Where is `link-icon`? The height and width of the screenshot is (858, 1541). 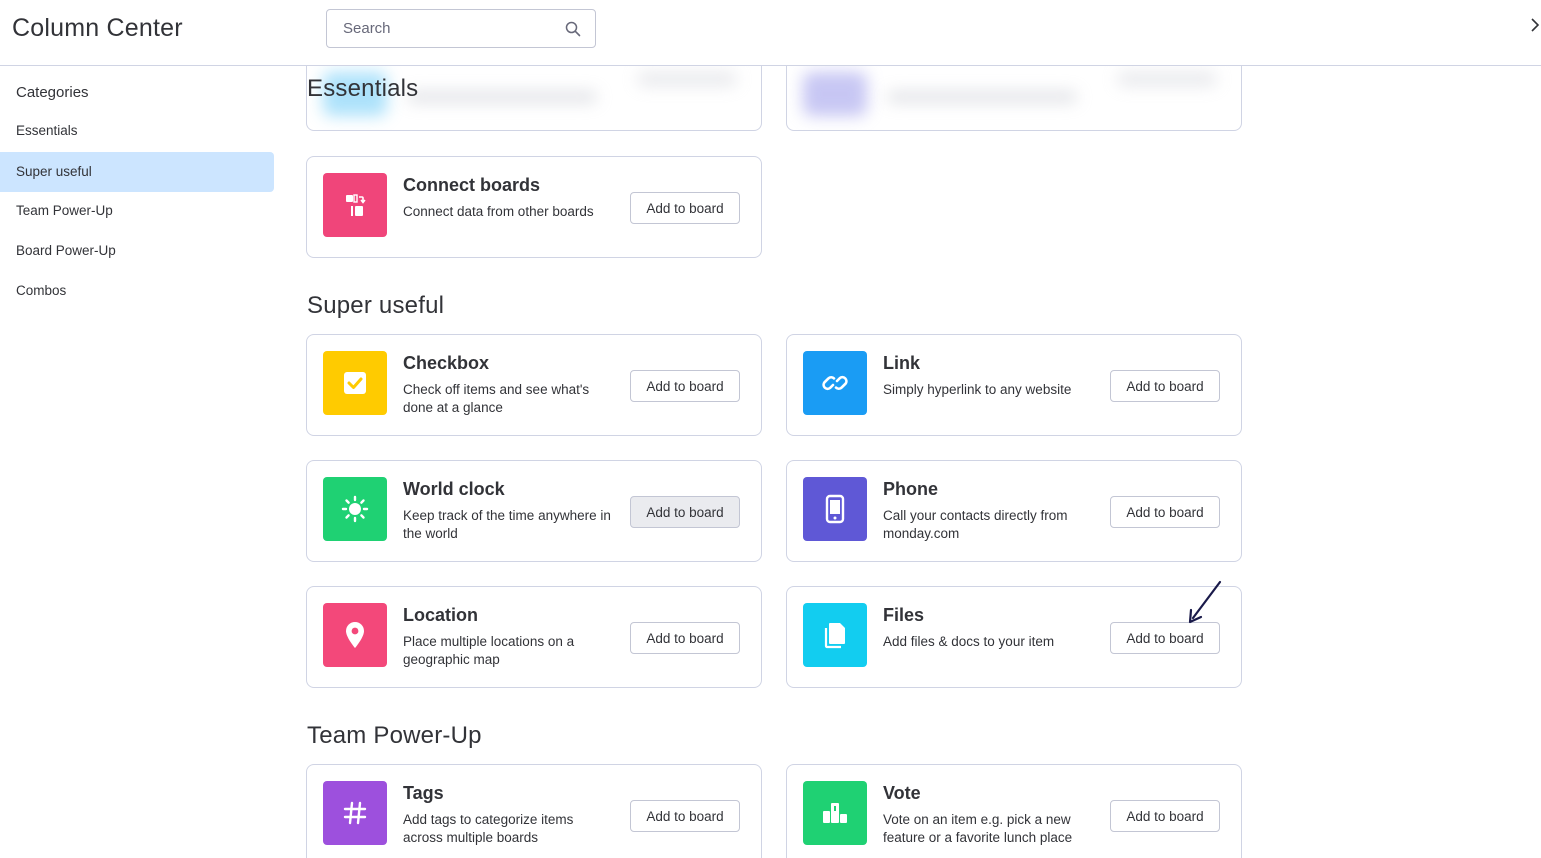 link-icon is located at coordinates (835, 383).